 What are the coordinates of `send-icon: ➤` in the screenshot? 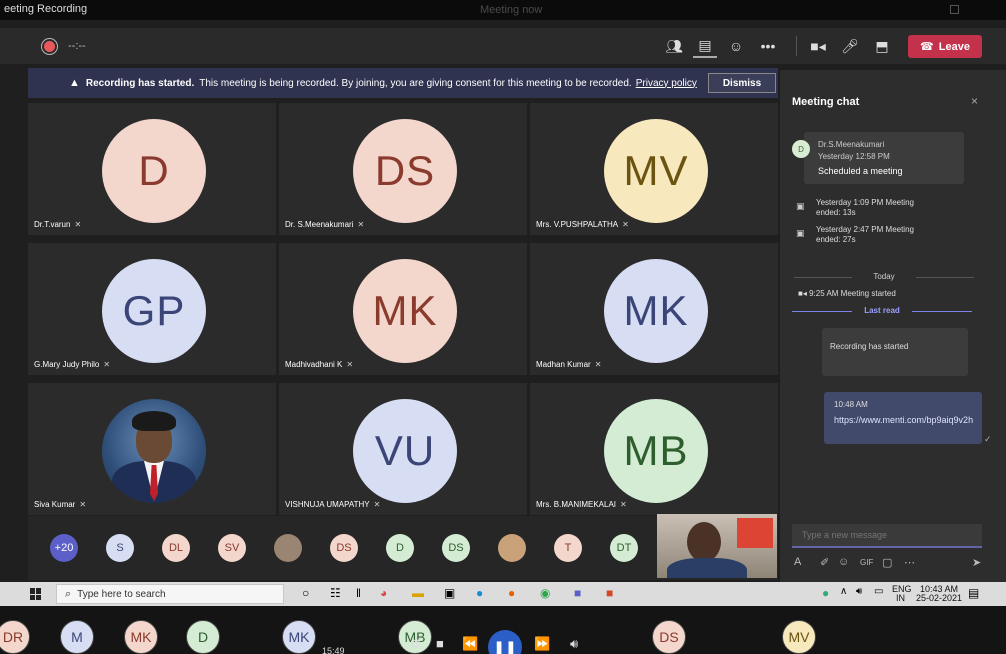 It's located at (976, 562).